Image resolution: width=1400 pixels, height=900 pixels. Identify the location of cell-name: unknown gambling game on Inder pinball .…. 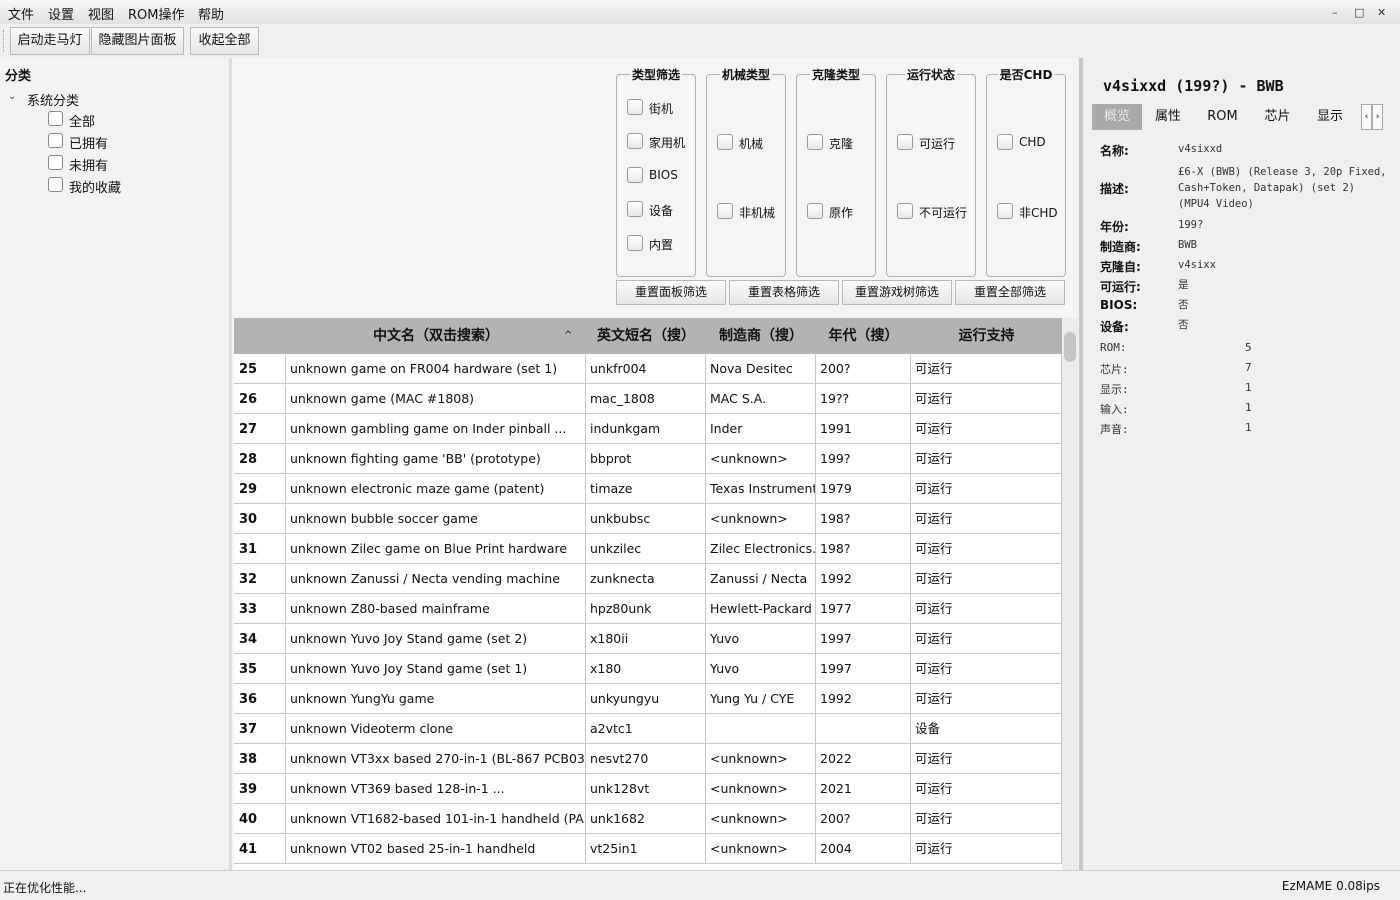
(436, 429).